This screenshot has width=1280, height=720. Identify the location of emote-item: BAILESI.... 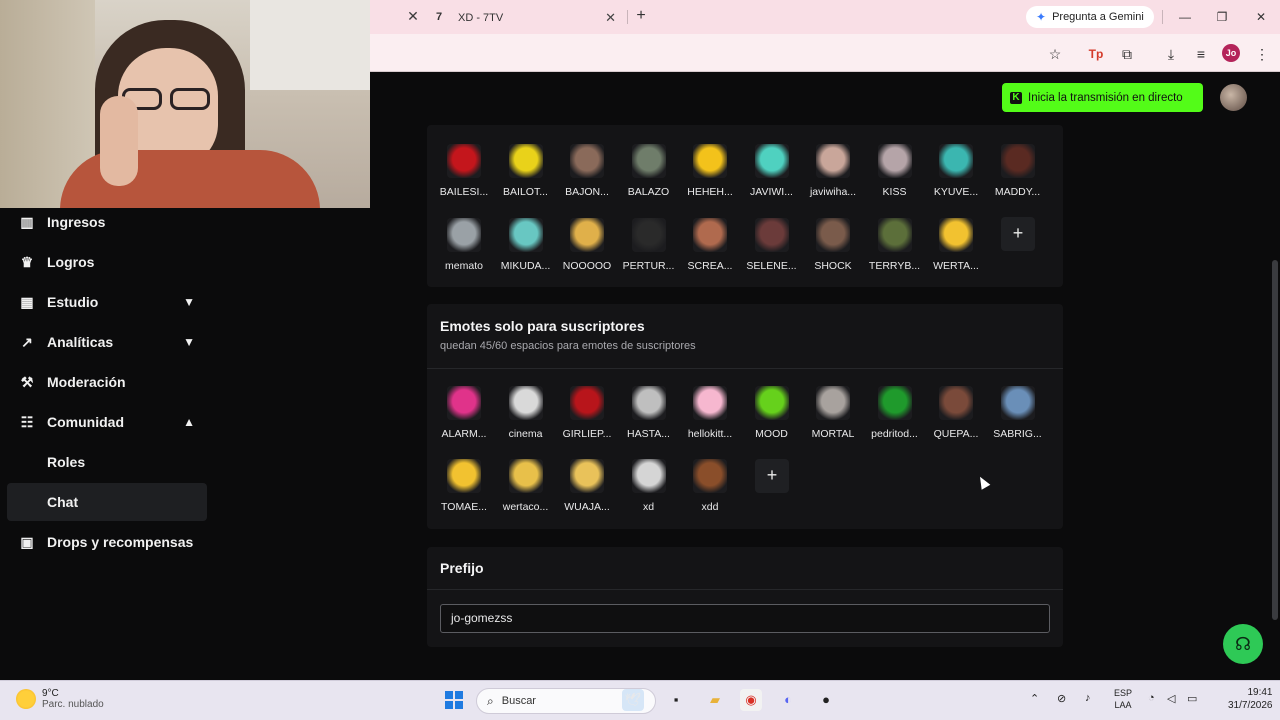
(464, 171).